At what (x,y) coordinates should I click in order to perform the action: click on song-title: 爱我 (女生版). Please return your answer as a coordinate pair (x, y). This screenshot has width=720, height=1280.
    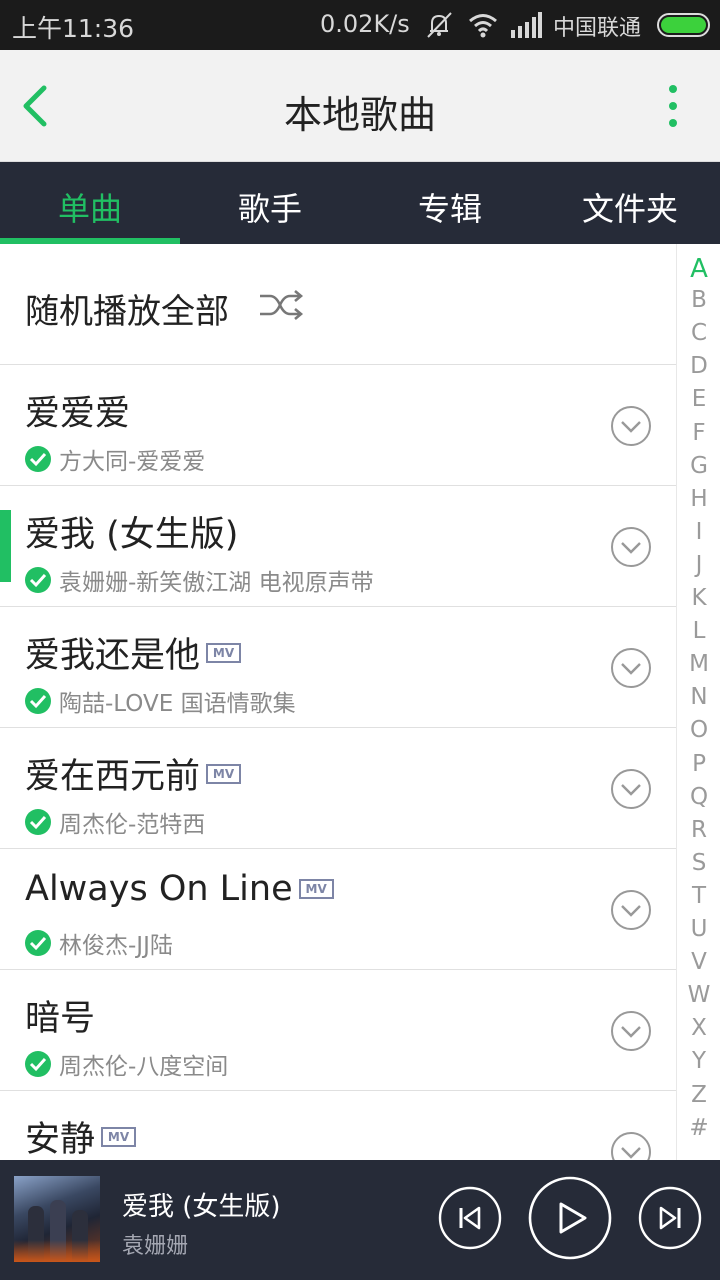
    Looking at the image, I should click on (132, 535).